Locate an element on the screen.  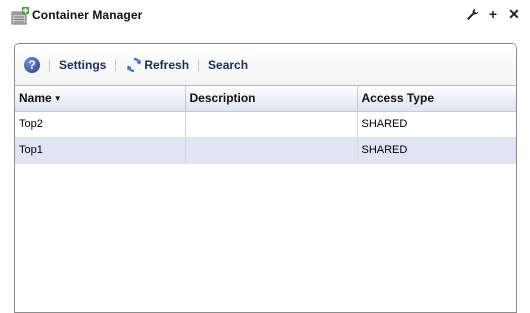
column-header-name: Name ▼ is located at coordinates (100, 99).